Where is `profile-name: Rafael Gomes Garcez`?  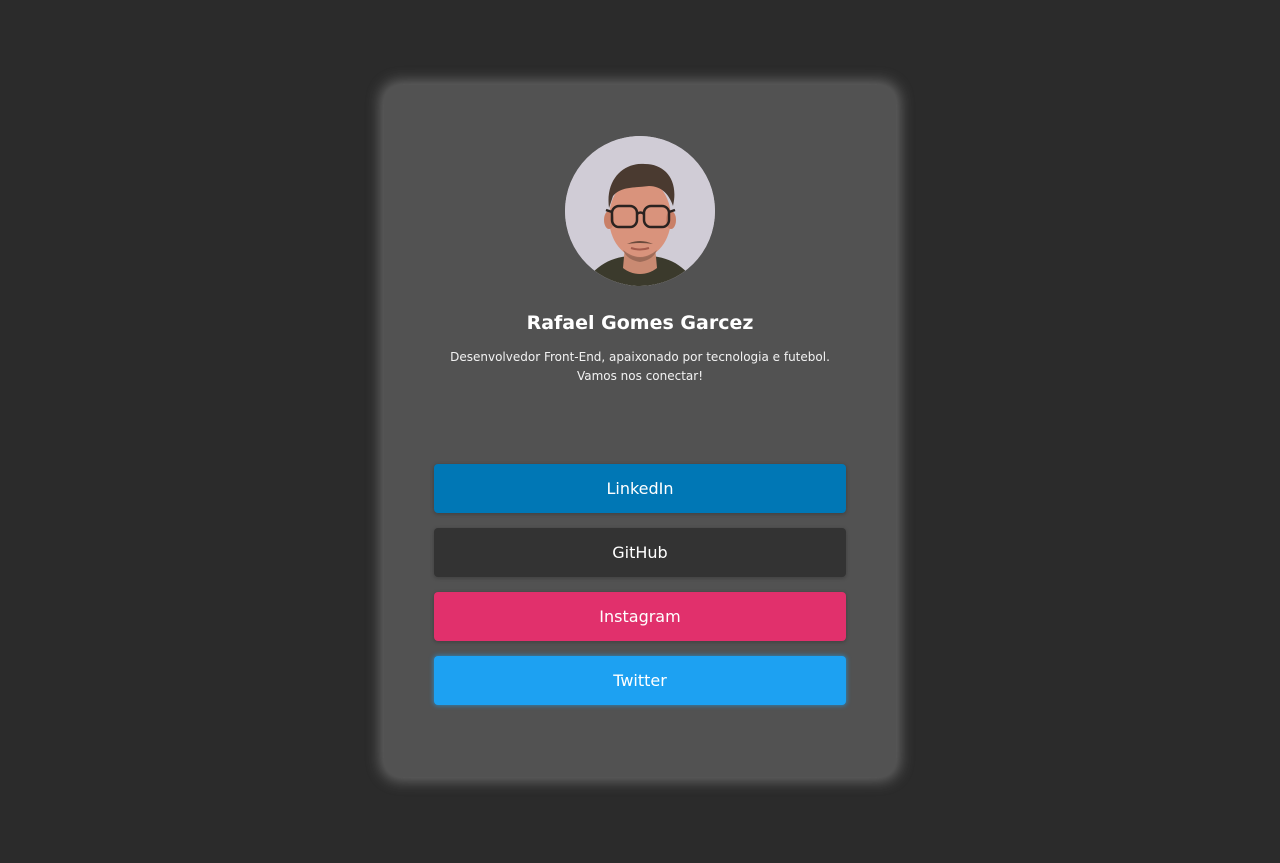
profile-name: Rafael Gomes Garcez is located at coordinates (640, 323).